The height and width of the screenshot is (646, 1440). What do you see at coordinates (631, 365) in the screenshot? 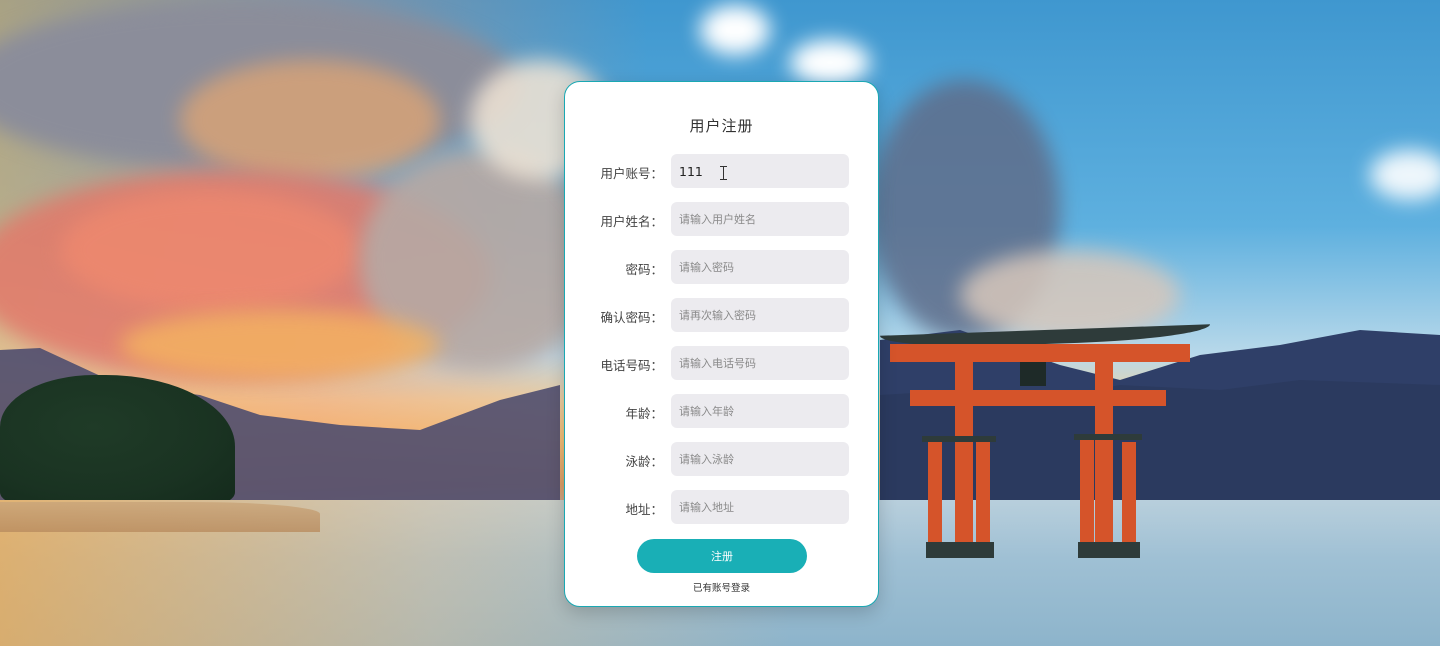
I see `phone-label: 电话号码：` at bounding box center [631, 365].